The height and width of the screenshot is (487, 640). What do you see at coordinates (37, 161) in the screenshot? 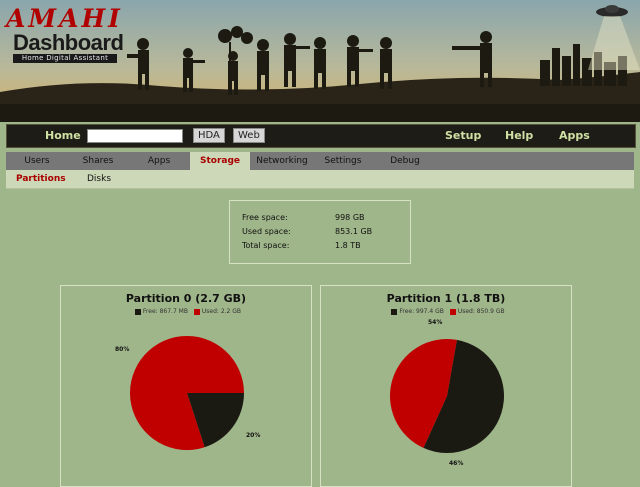
I see `tab-users: Users` at bounding box center [37, 161].